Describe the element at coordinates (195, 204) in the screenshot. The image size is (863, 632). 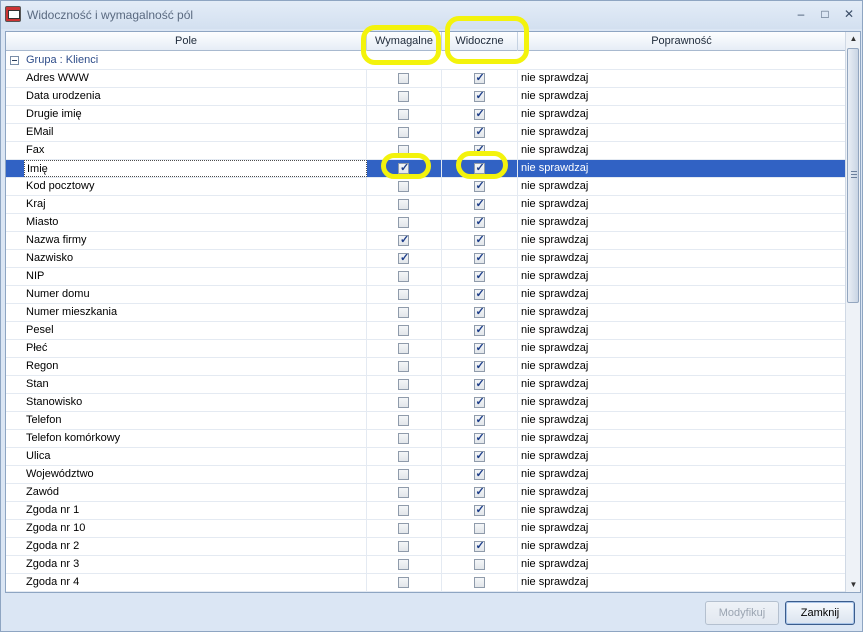
I see `field-name-cell: Kraj` at that location.